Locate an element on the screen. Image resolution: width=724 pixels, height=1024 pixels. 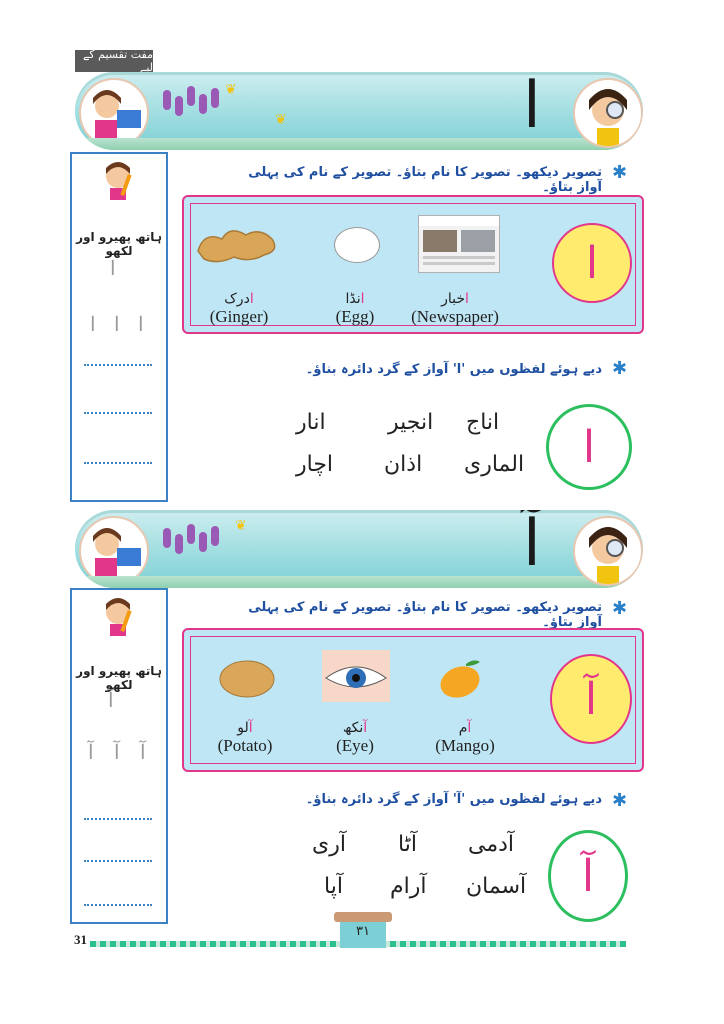
circle-letter-ring: ا is located at coordinates (589, 447).